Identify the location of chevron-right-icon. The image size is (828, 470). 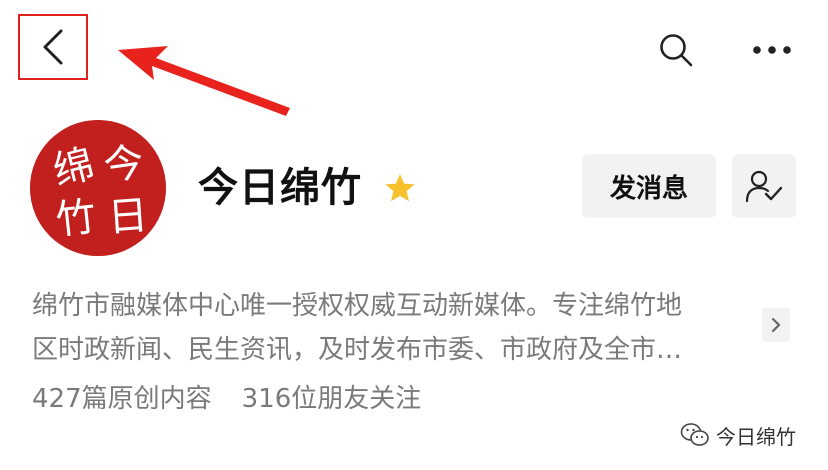
(776, 325).